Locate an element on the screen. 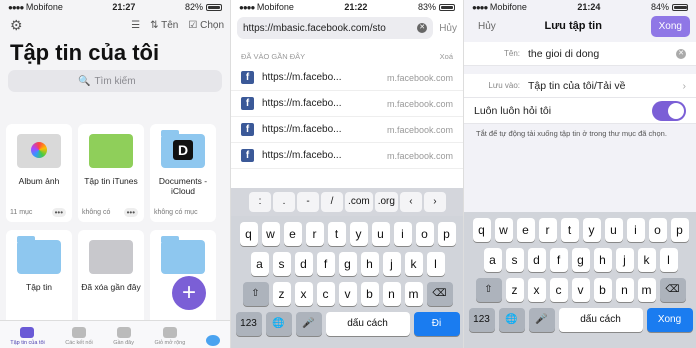  add-button: + is located at coordinates (189, 293).